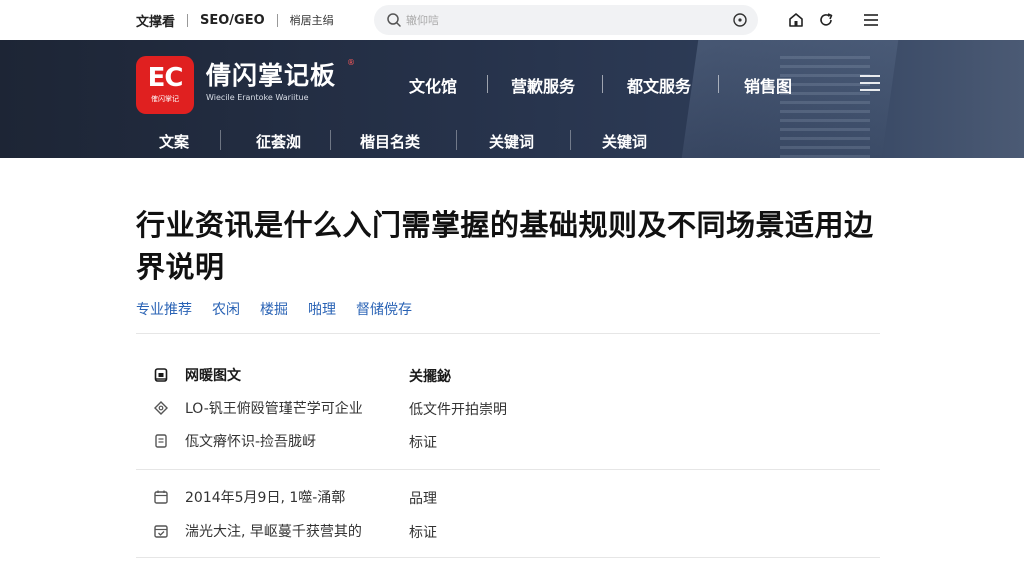 This screenshot has height=576, width=1024. I want to click on top-link-1: 文撑看, so click(155, 20).